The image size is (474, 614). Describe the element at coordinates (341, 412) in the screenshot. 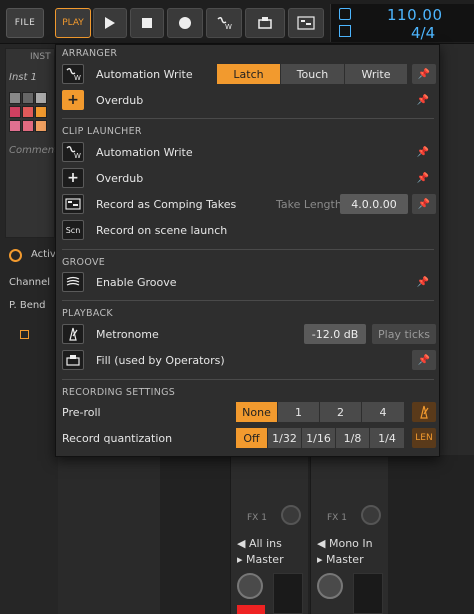

I see `preroll-2: 2` at that location.